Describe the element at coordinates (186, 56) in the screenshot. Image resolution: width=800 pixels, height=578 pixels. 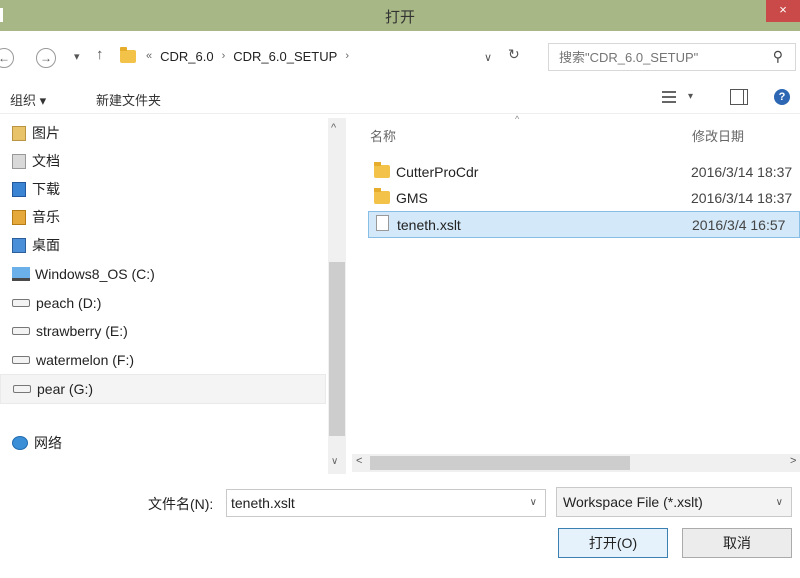
I see `breadcrumb-item: CDR_6.0` at that location.